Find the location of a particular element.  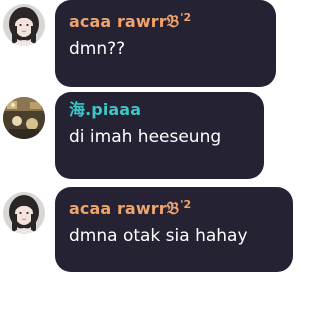

avatar-piaaa is located at coordinates (24, 118).